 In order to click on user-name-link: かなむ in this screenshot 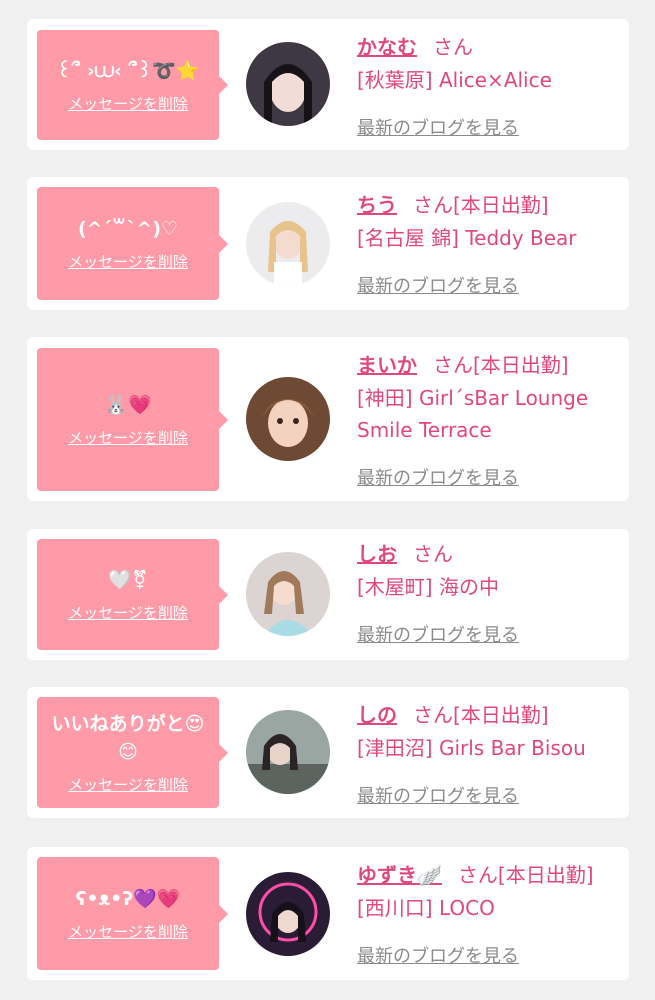, I will do `click(387, 47)`.